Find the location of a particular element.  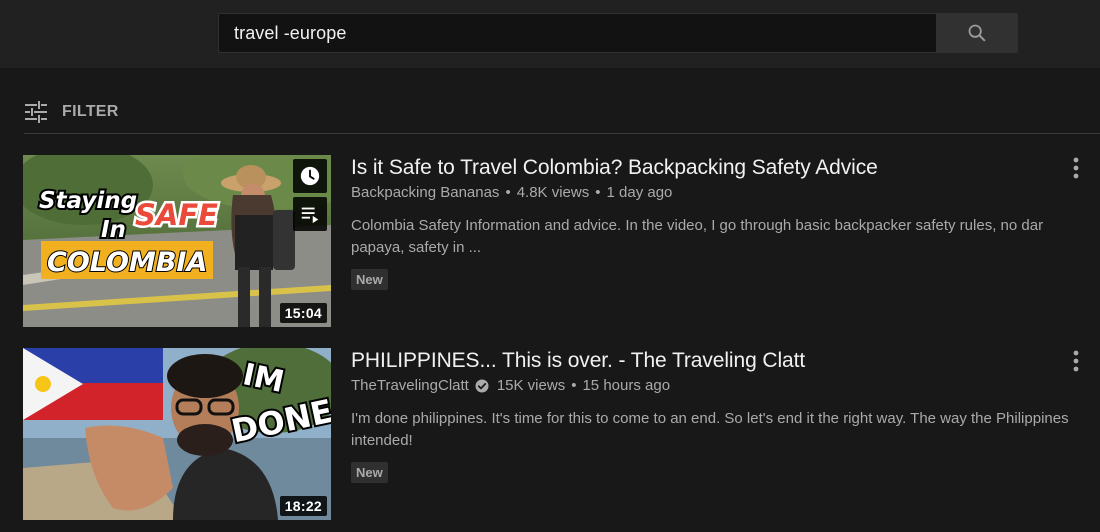

thumbnail-text: In is located at coordinates (113, 230).